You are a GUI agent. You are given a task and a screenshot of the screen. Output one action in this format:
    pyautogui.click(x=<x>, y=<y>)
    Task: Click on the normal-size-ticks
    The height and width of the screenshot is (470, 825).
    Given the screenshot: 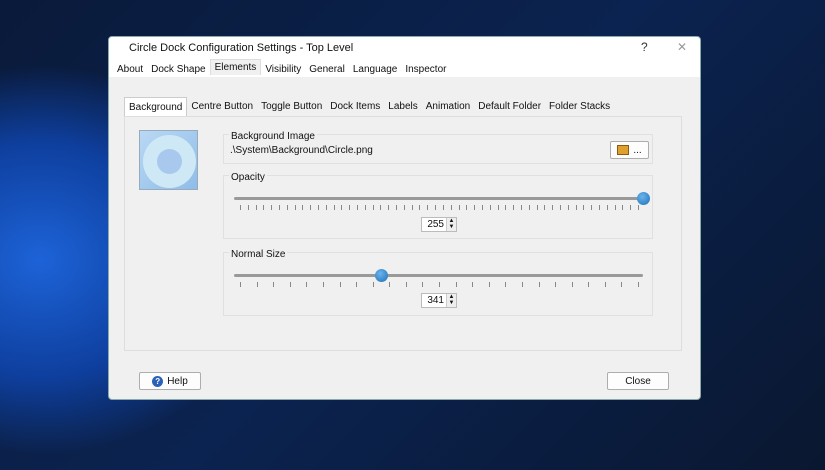 What is the action you would take?
    pyautogui.click(x=439, y=284)
    